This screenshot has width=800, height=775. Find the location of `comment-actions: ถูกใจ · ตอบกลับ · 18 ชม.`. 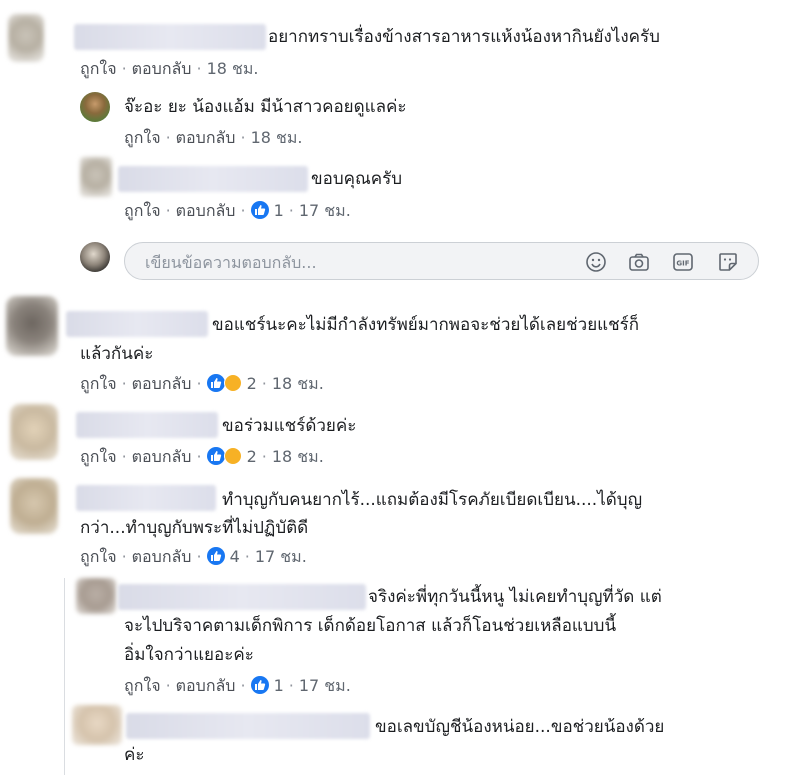

comment-actions: ถูกใจ · ตอบกลับ · 18 ชม. is located at coordinates (169, 69).